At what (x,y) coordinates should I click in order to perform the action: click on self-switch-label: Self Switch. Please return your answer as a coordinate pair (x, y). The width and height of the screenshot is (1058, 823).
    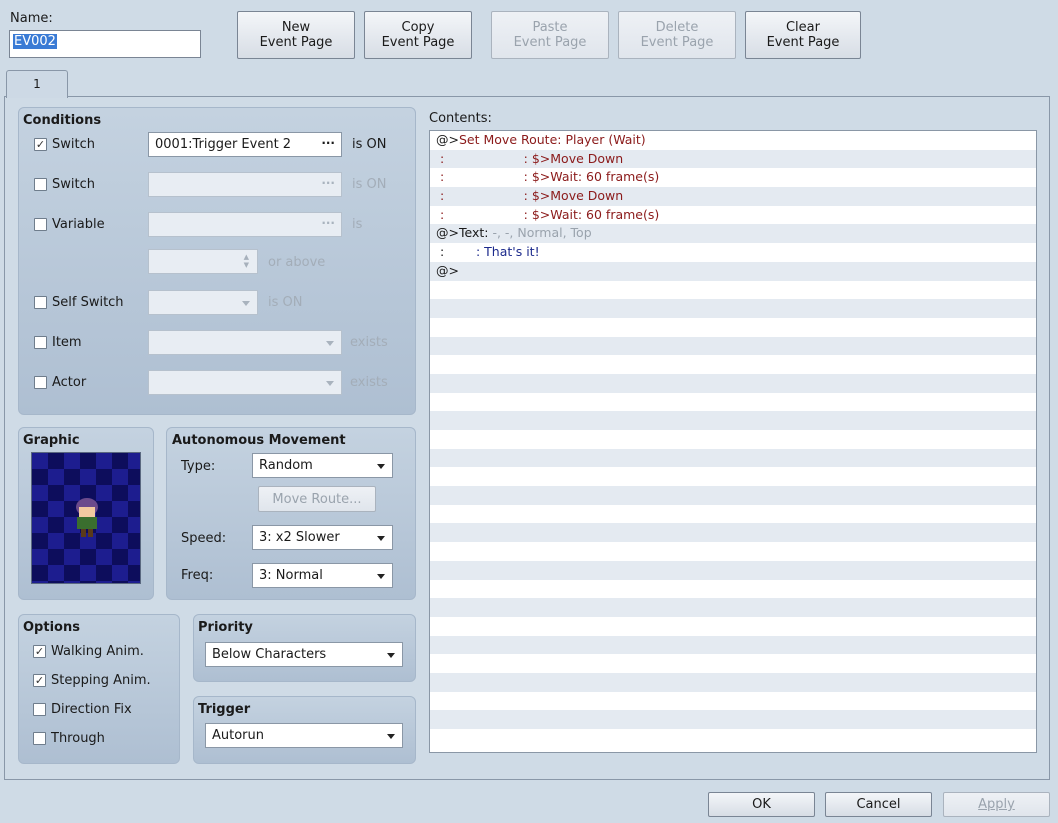
    Looking at the image, I should click on (88, 302).